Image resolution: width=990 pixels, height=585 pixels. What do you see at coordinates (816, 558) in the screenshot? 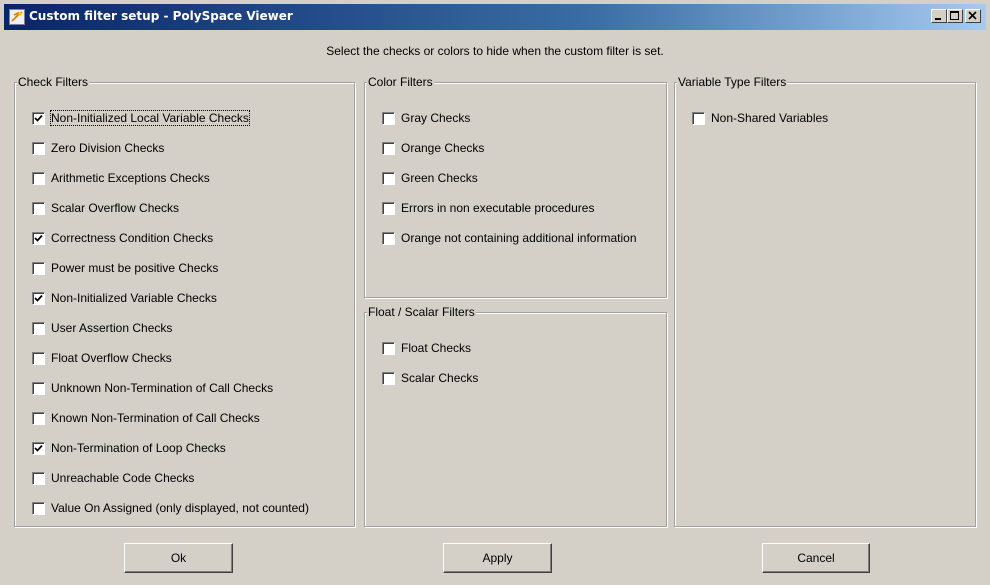
I see `cancel-button: Cancel` at bounding box center [816, 558].